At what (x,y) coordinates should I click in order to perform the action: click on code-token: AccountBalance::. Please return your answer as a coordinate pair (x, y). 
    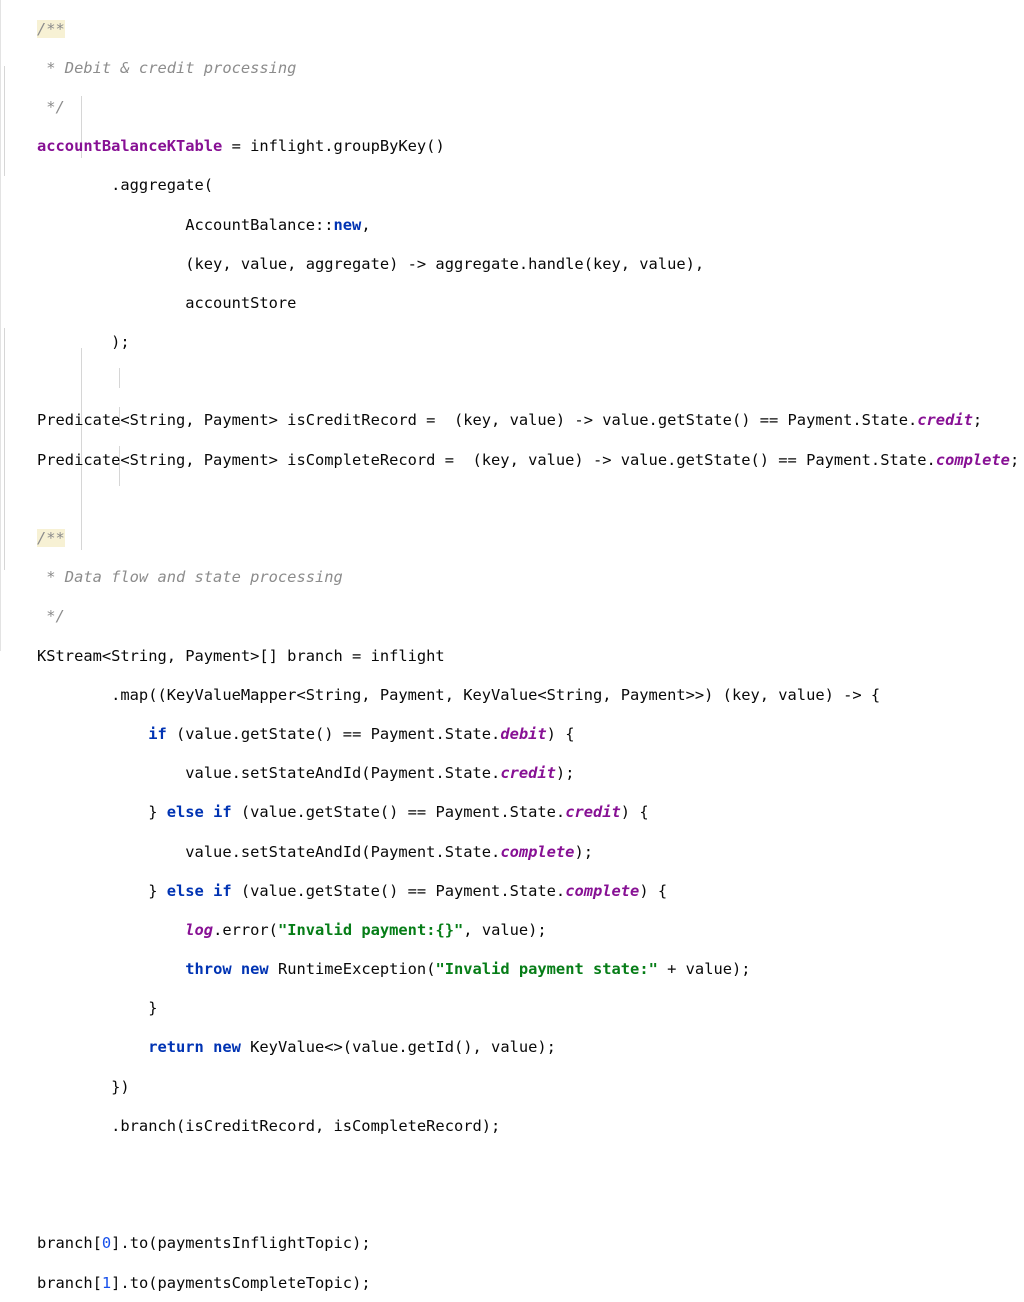
    Looking at the image, I should click on (185, 224).